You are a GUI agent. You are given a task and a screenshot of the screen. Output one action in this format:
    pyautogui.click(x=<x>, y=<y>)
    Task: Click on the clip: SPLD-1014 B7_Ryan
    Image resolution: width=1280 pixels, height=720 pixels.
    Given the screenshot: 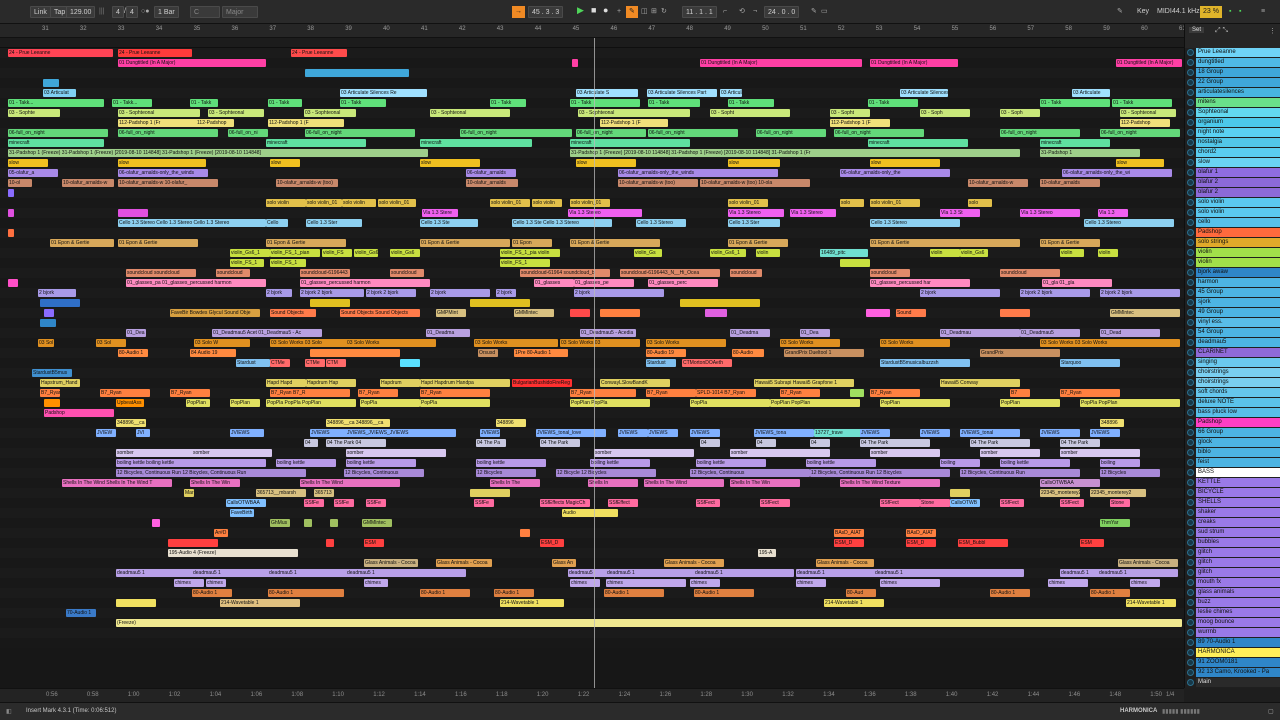 What is the action you would take?
    pyautogui.click(x=726, y=393)
    